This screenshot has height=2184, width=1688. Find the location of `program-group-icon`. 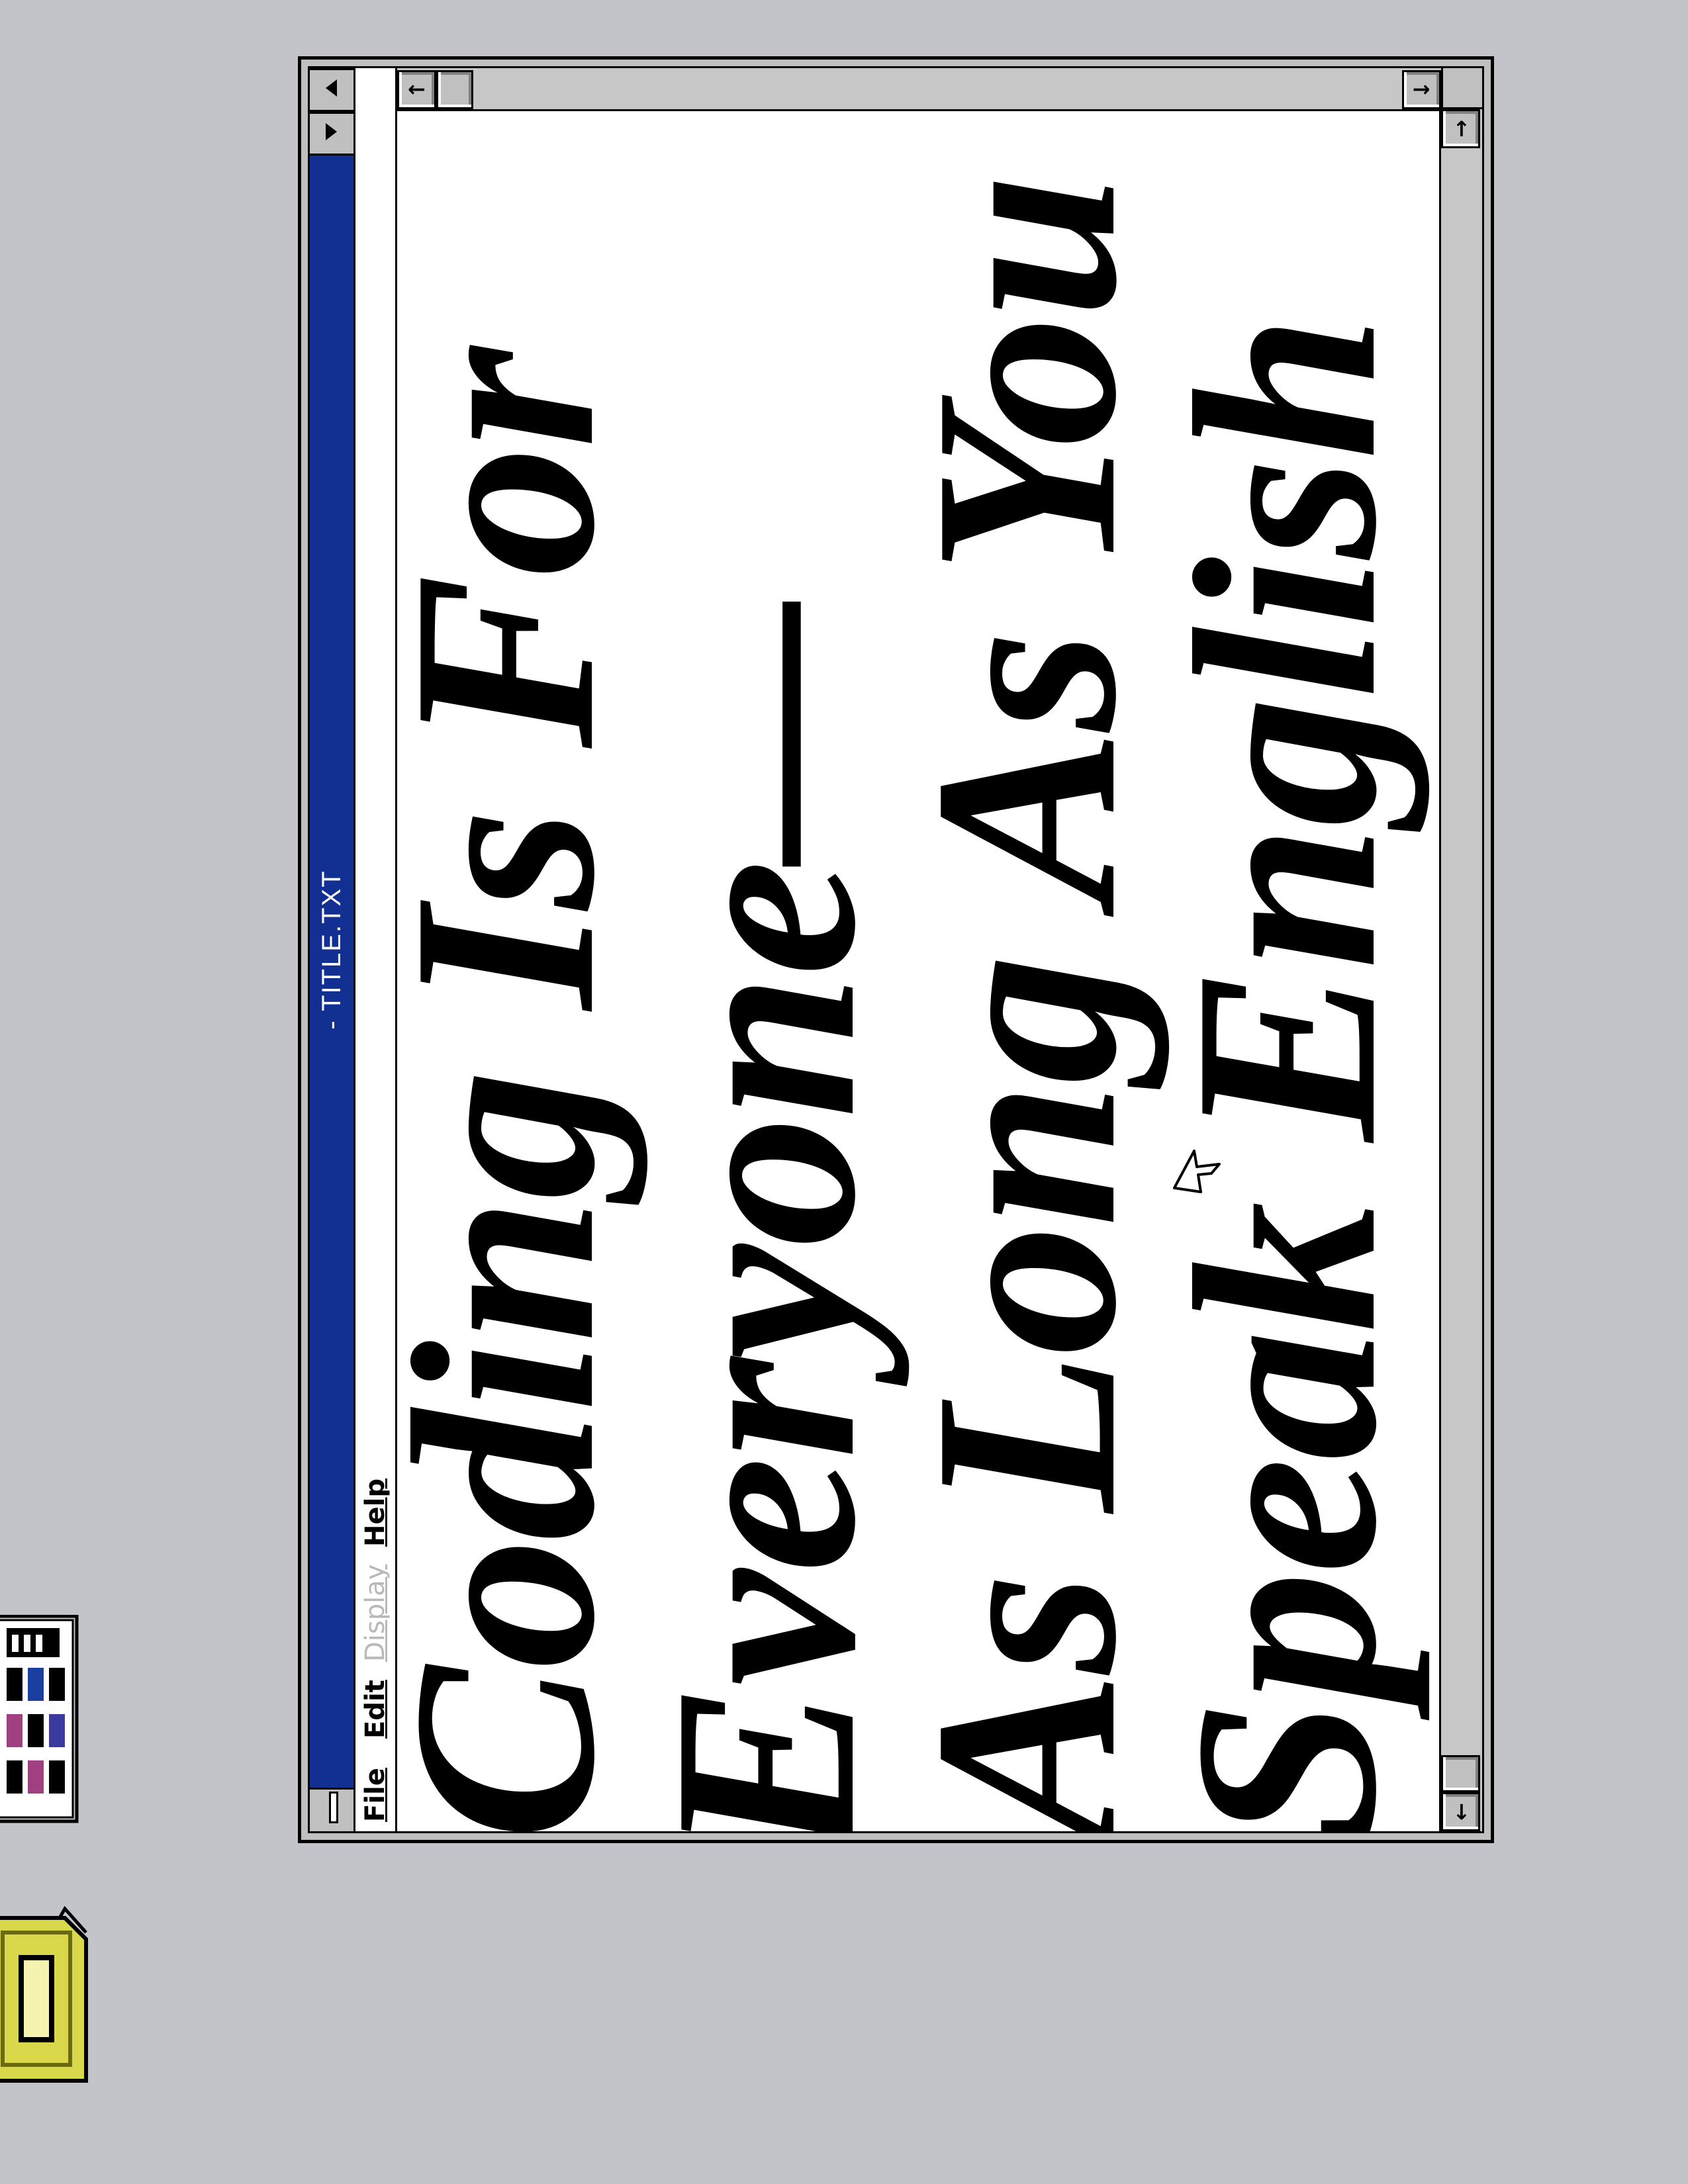

program-group-icon is located at coordinates (43, 1720).